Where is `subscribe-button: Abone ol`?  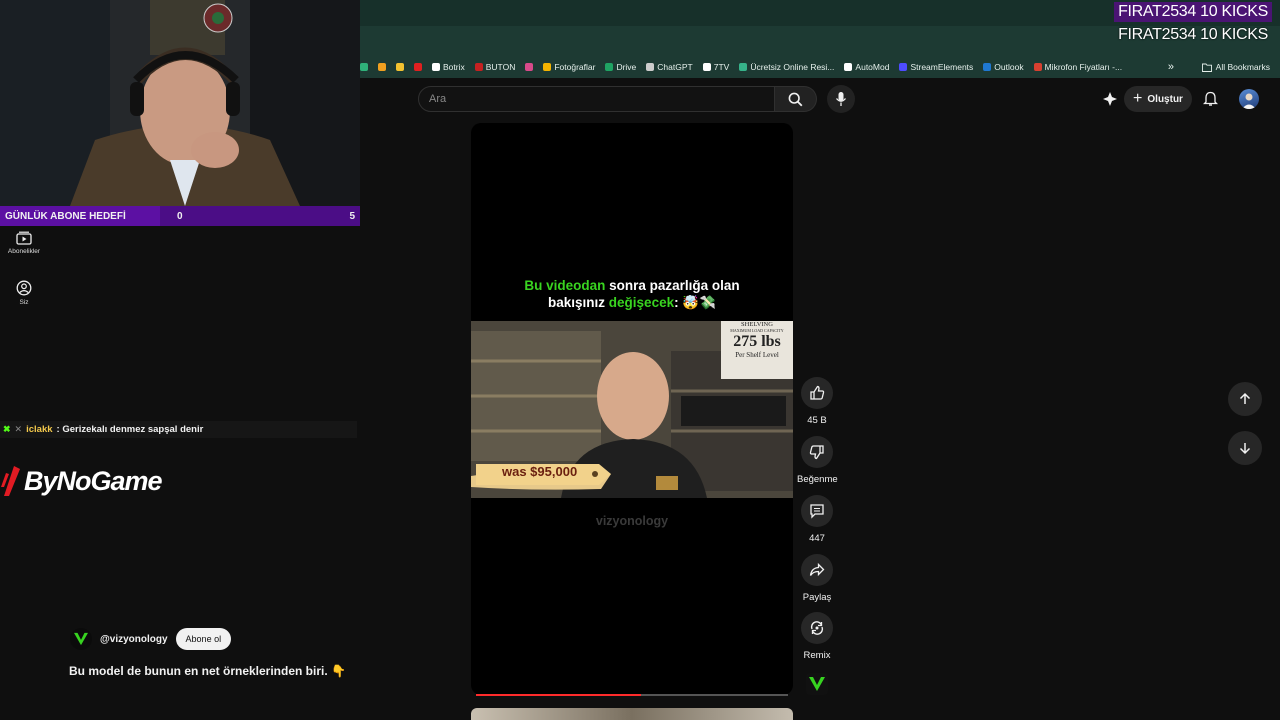
subscribe-button: Abone ol is located at coordinates (203, 639).